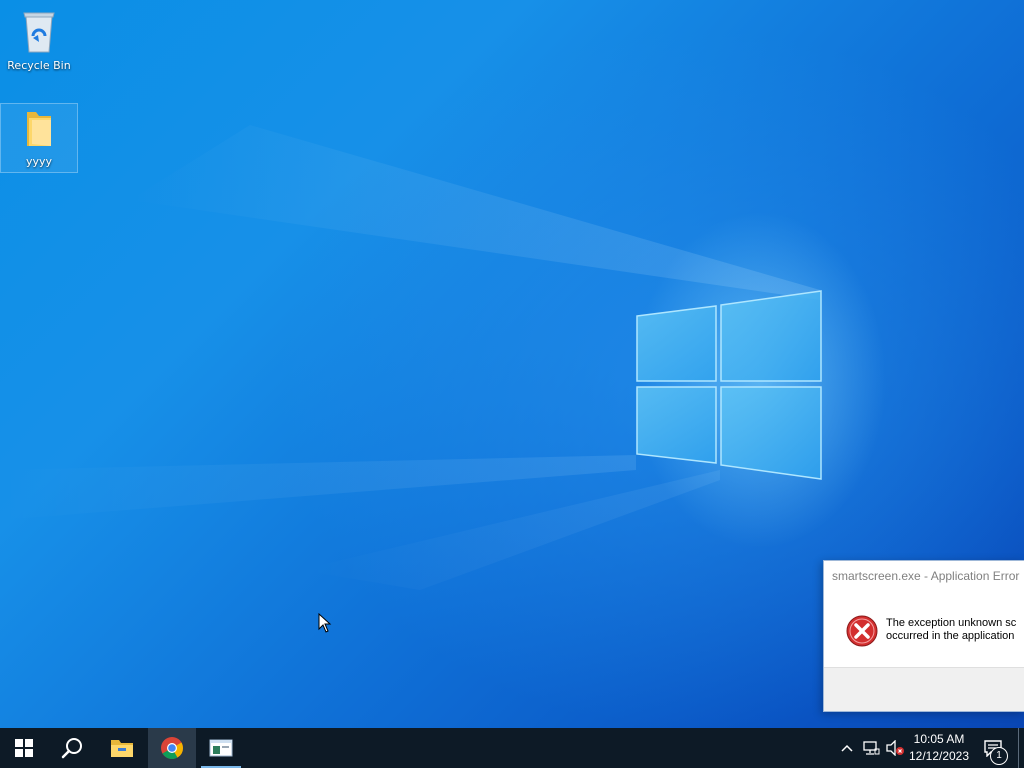 The width and height of the screenshot is (1024, 768). Describe the element at coordinates (939, 739) in the screenshot. I see `clock-time: 10:05 AM` at that location.